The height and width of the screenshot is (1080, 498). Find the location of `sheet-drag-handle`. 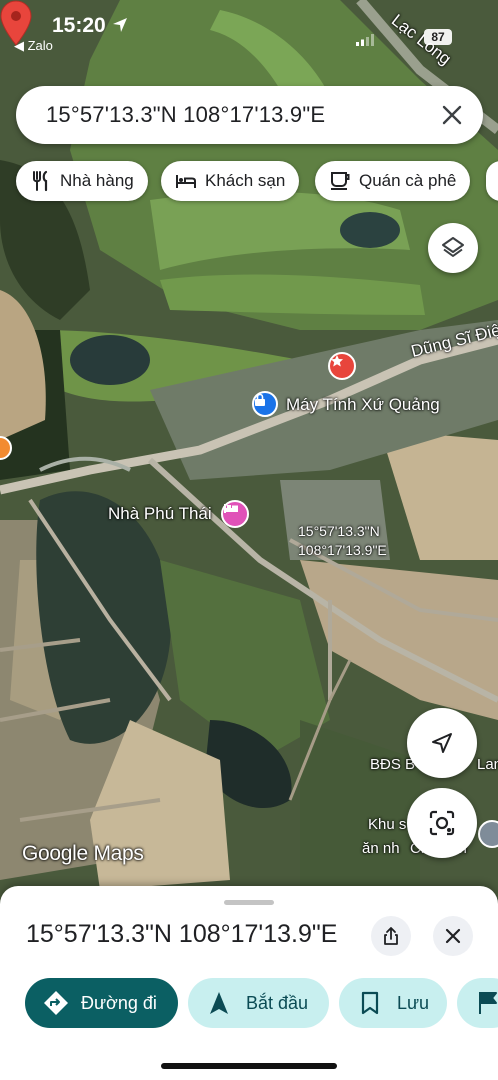

sheet-drag-handle is located at coordinates (249, 902).